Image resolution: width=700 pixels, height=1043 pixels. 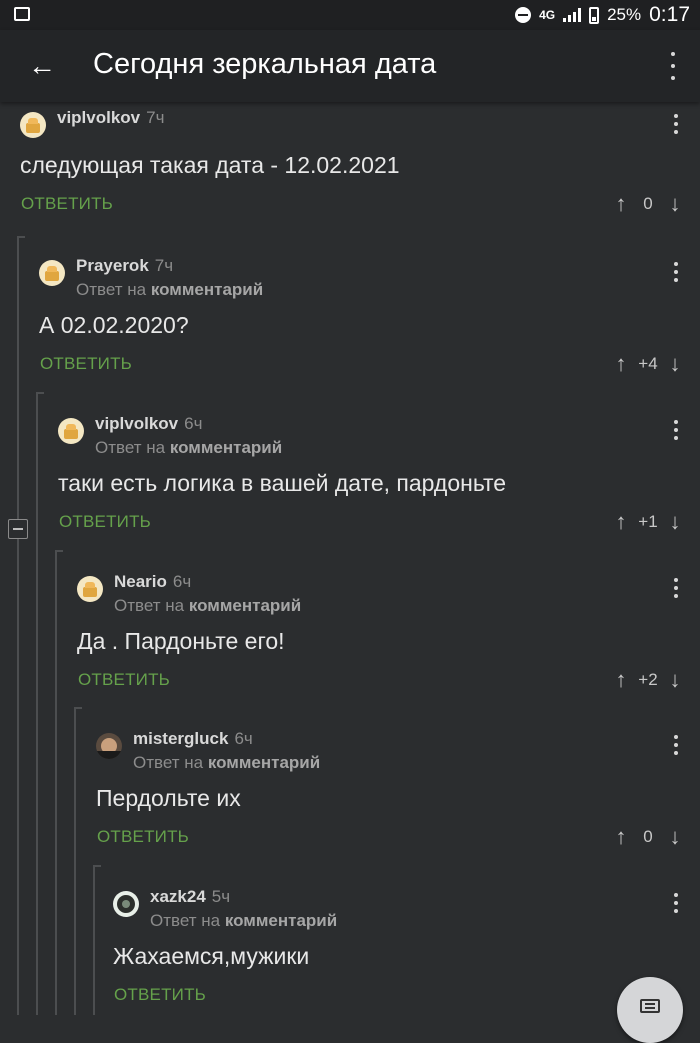 What do you see at coordinates (181, 641) in the screenshot?
I see `comment-text: Да . Пардоньте его!` at bounding box center [181, 641].